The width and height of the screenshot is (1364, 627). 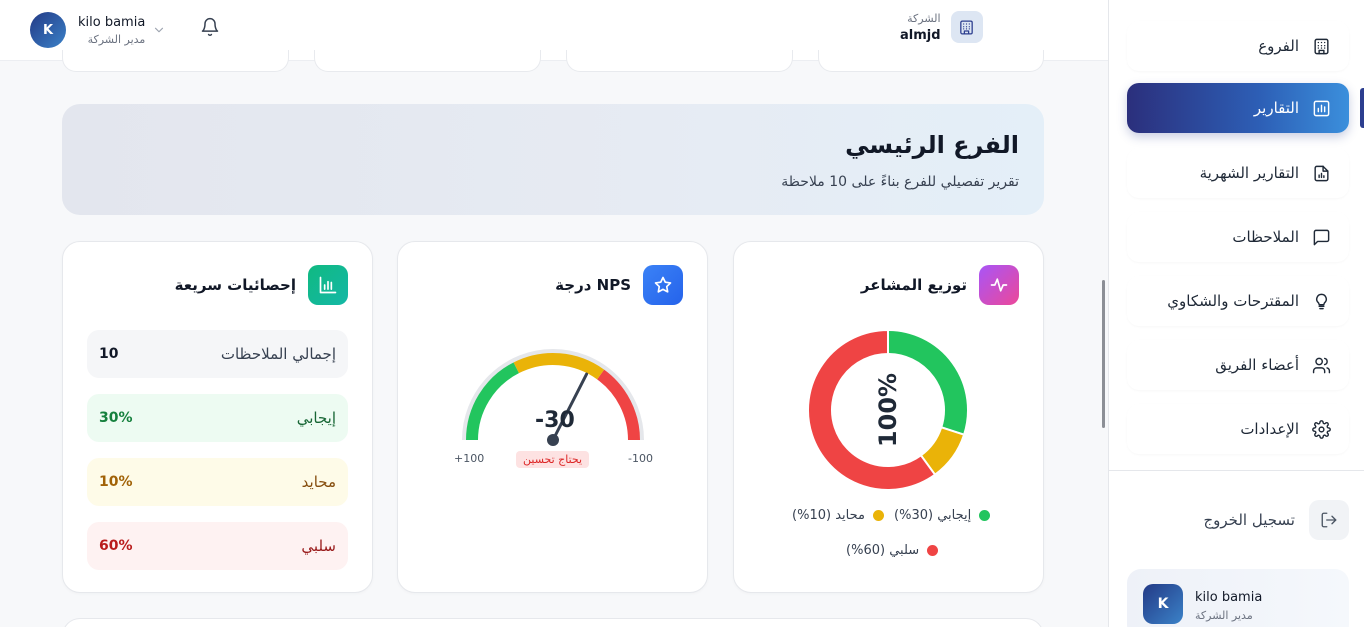 I want to click on lightbulb-icon, so click(x=1321, y=301).